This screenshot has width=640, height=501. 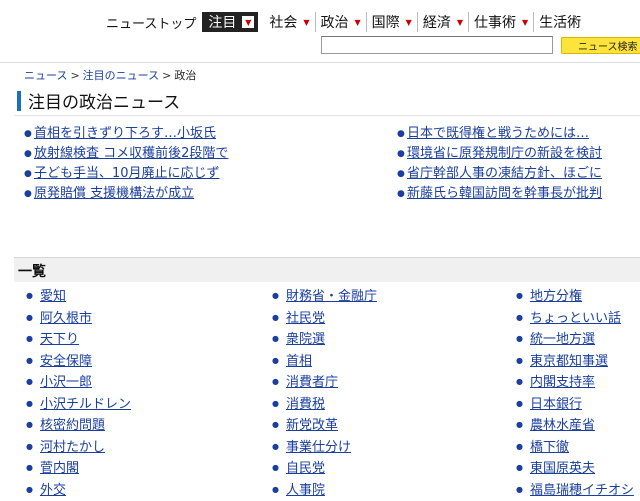 I want to click on list-item: ●放射線検査 コメ収穫前後2段階で, so click(x=126, y=154).